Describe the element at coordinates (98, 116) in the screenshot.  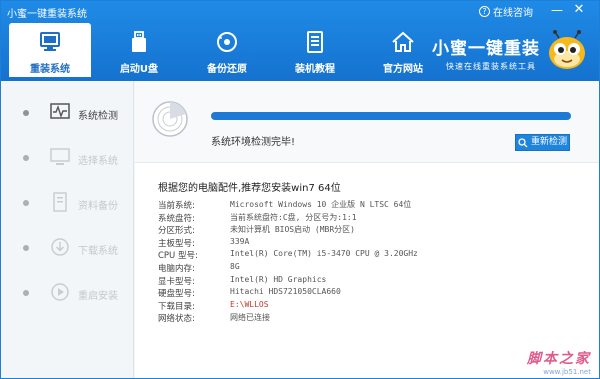
I see `step-label: 系统检测` at that location.